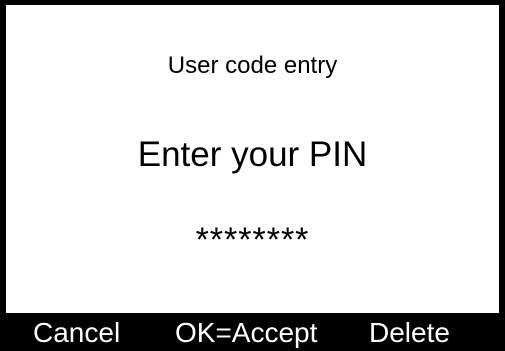 The width and height of the screenshot is (505, 351). What do you see at coordinates (246, 333) in the screenshot?
I see `accept-softkey: OK=Accept` at bounding box center [246, 333].